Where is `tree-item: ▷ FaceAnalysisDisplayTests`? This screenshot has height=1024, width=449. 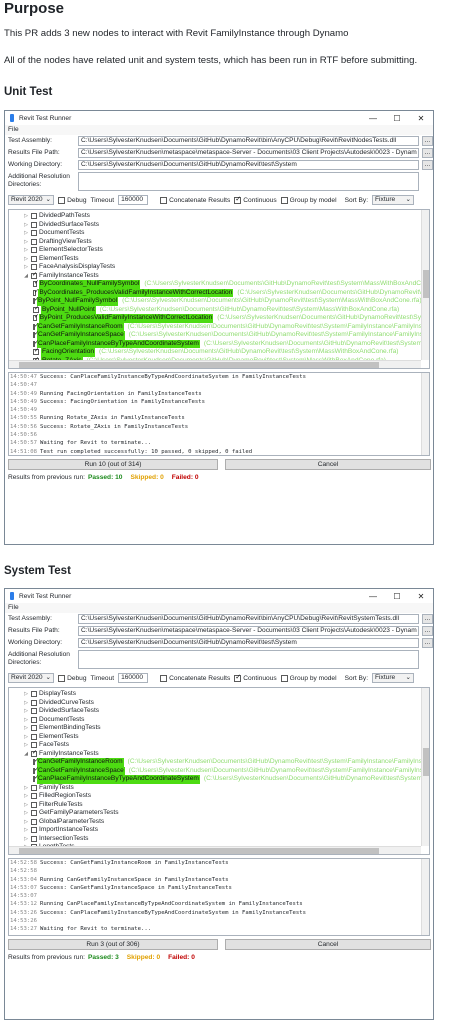
tree-item: ▷ FaceAnalysisDisplayTests is located at coordinates (215, 267).